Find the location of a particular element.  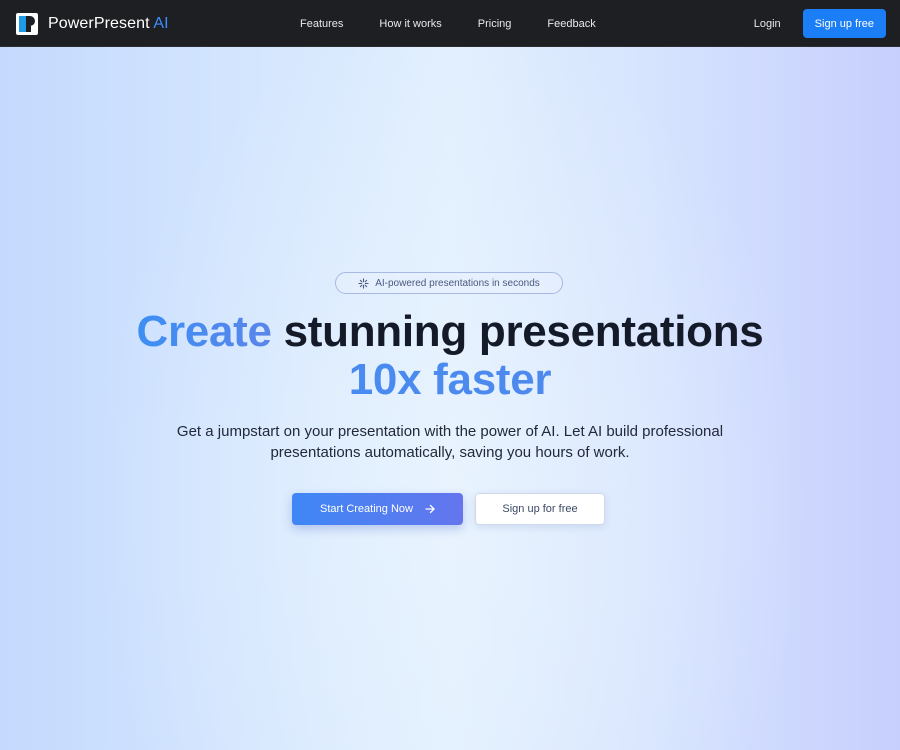

arrow-right-icon is located at coordinates (430, 509).